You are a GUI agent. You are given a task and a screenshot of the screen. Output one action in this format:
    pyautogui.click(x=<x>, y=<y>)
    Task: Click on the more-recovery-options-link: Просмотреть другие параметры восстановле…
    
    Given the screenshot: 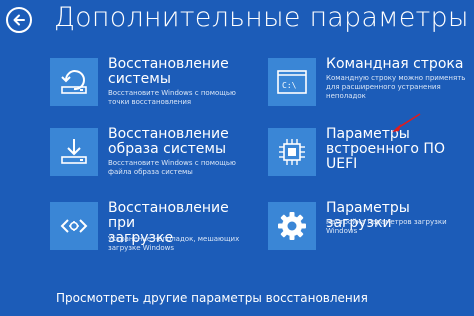 What is the action you would take?
    pyautogui.click(x=212, y=298)
    